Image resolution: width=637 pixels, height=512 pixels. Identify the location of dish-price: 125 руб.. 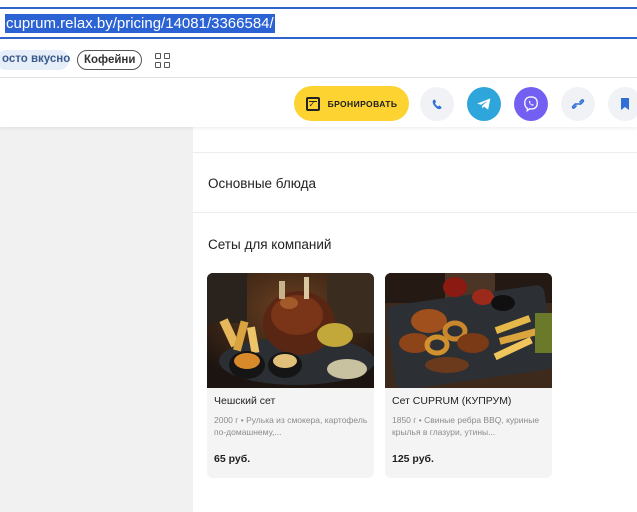
(413, 459).